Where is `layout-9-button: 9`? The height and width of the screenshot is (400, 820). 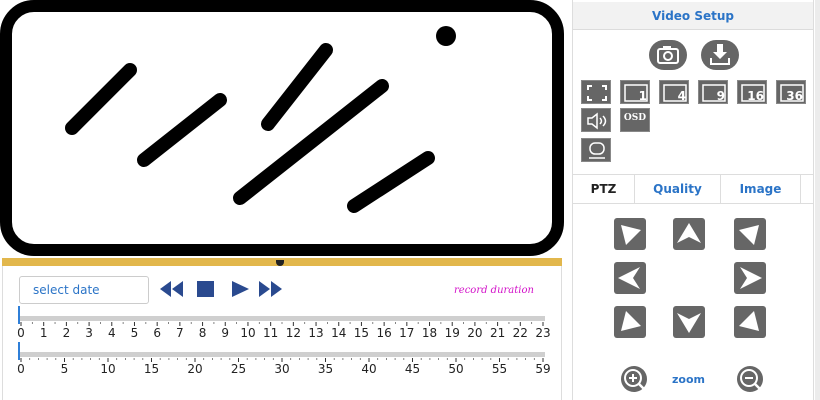 layout-9-button: 9 is located at coordinates (713, 92).